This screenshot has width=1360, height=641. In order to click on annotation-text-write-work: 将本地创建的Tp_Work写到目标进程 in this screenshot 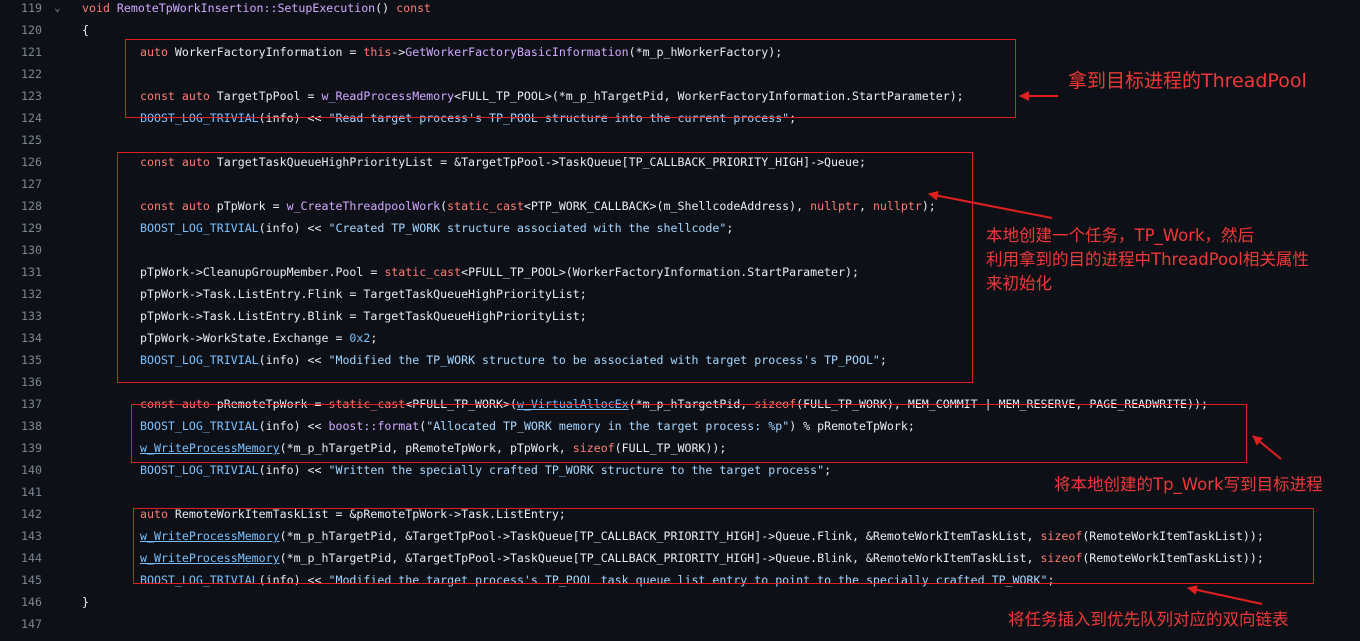, I will do `click(1188, 484)`.